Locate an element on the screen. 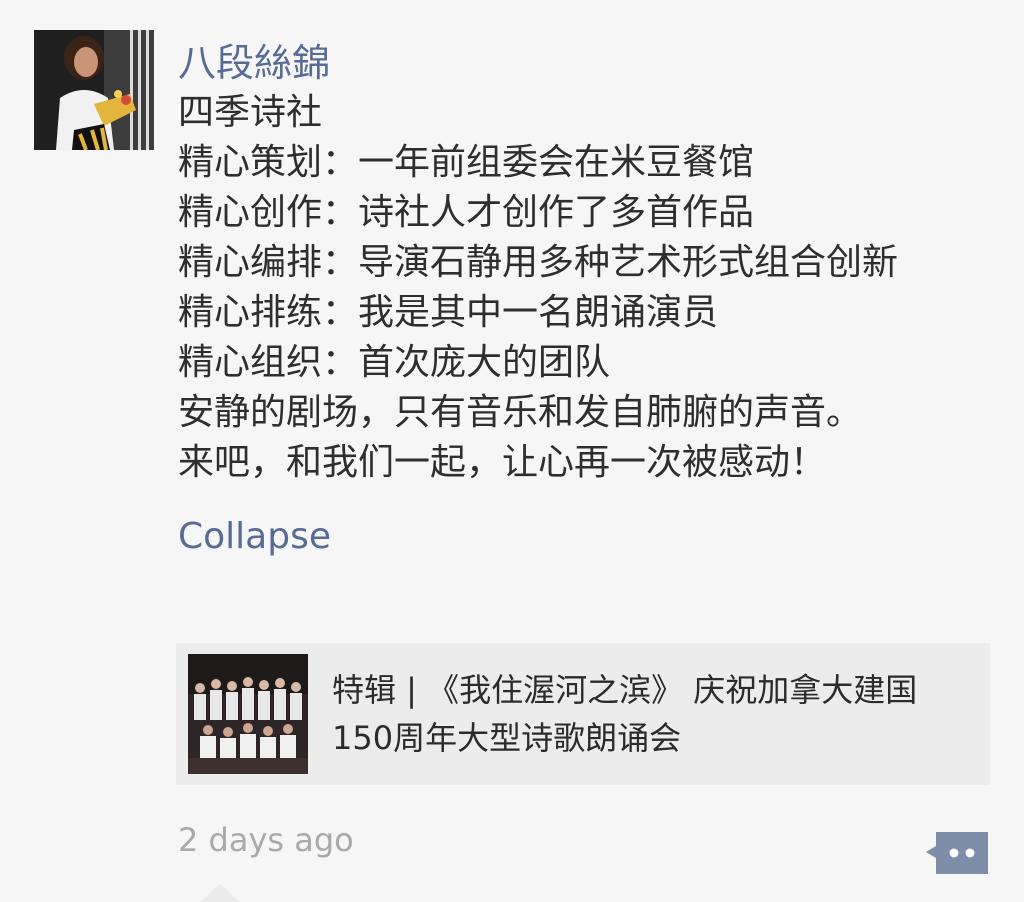 The image size is (1024, 902). post-line: 来吧，和我们一起，让心再一次被感动！ is located at coordinates (502, 462).